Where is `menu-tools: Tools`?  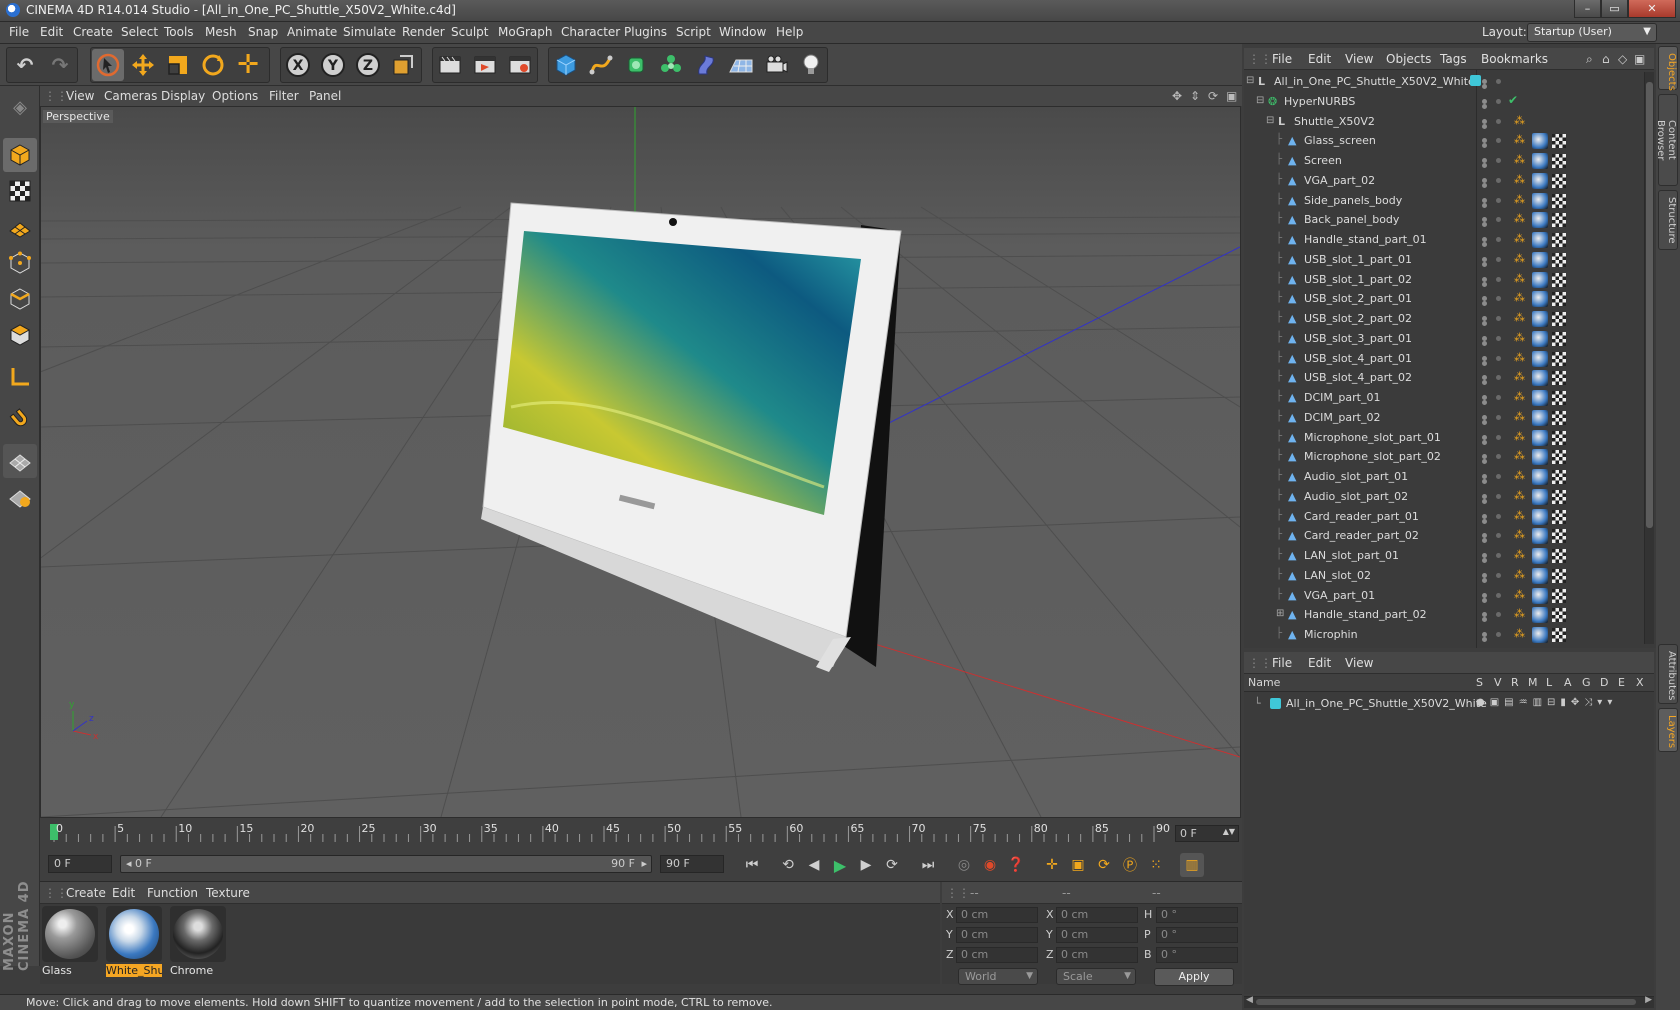
menu-tools: Tools is located at coordinates (179, 32).